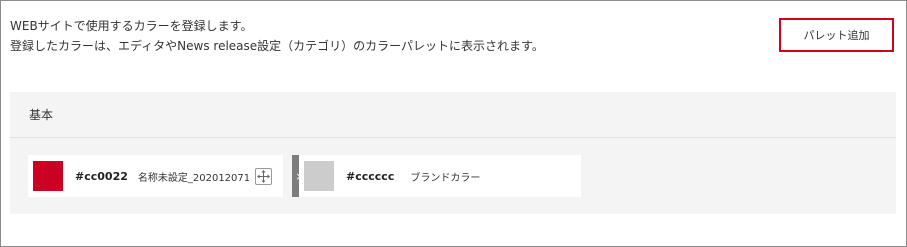 The width and height of the screenshot is (907, 247). Describe the element at coordinates (836, 35) in the screenshot. I see `add-palette-button: パレット追加` at that location.